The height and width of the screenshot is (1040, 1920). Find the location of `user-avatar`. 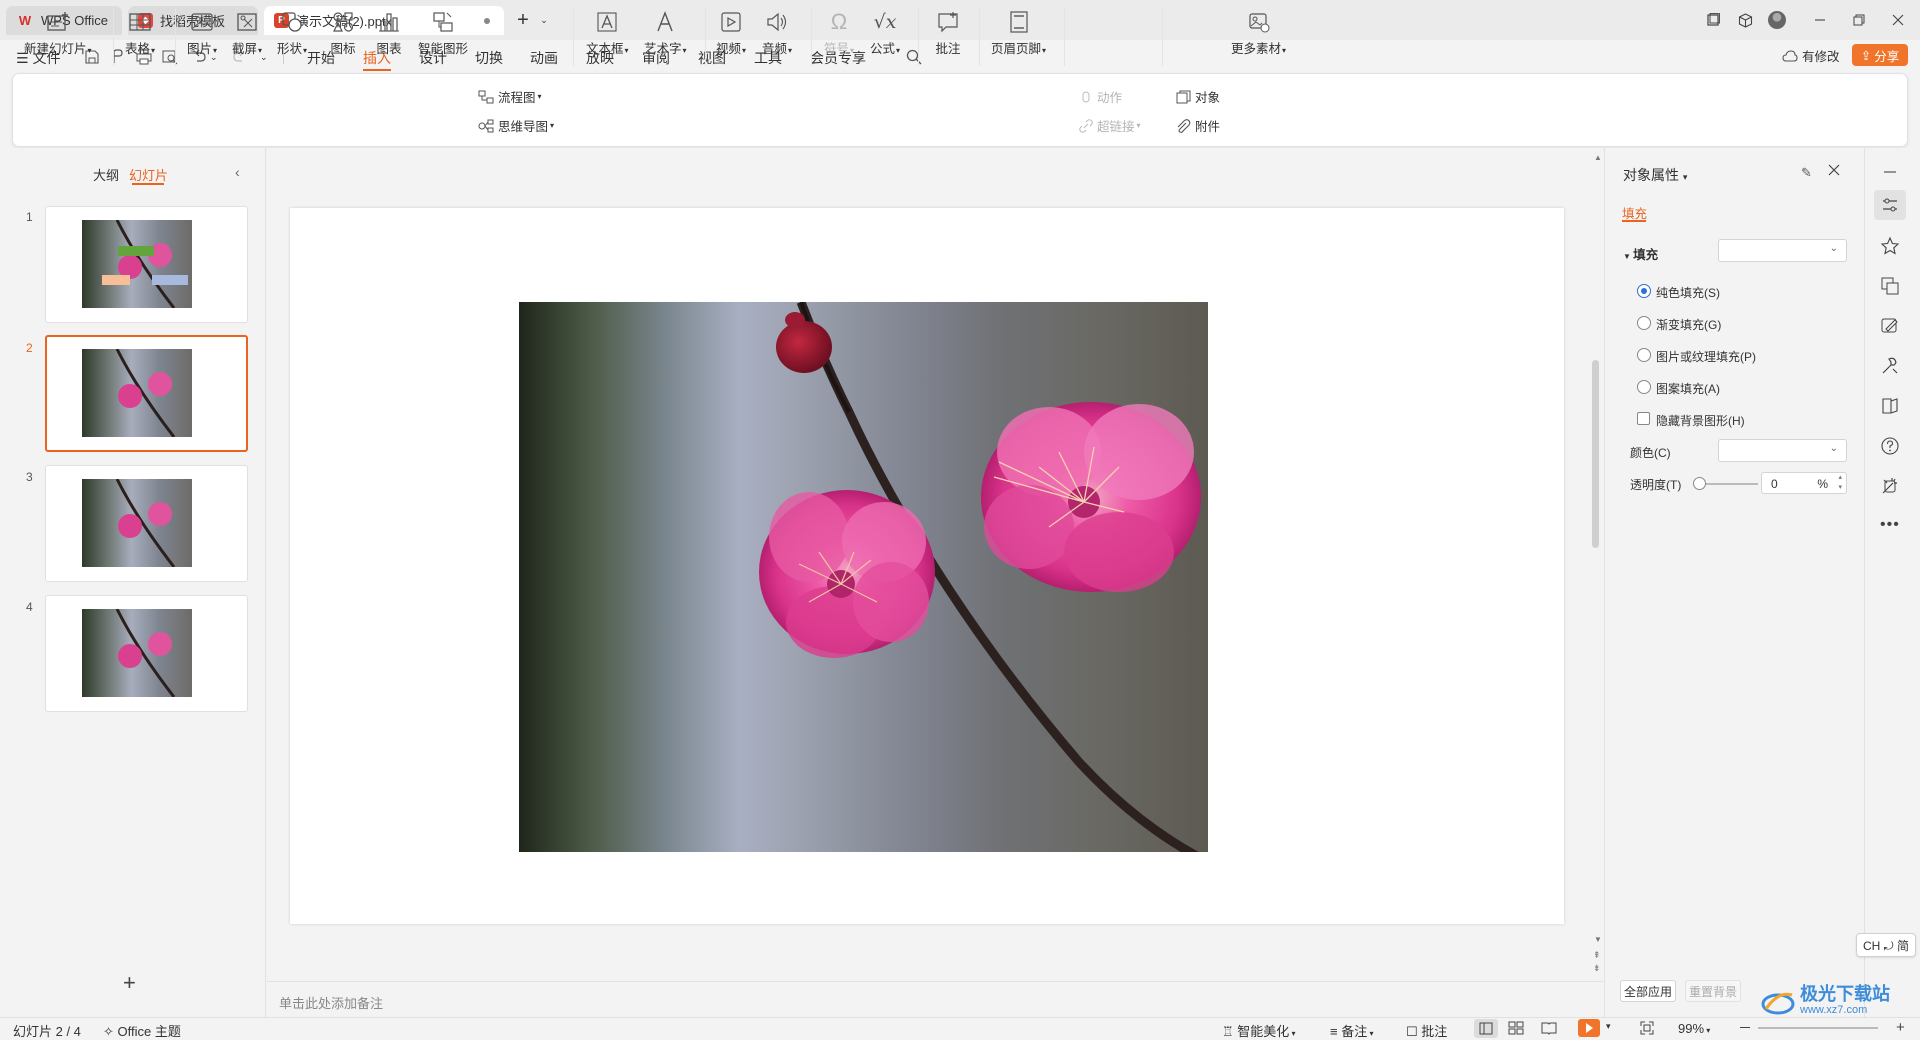

user-avatar is located at coordinates (1777, 20).